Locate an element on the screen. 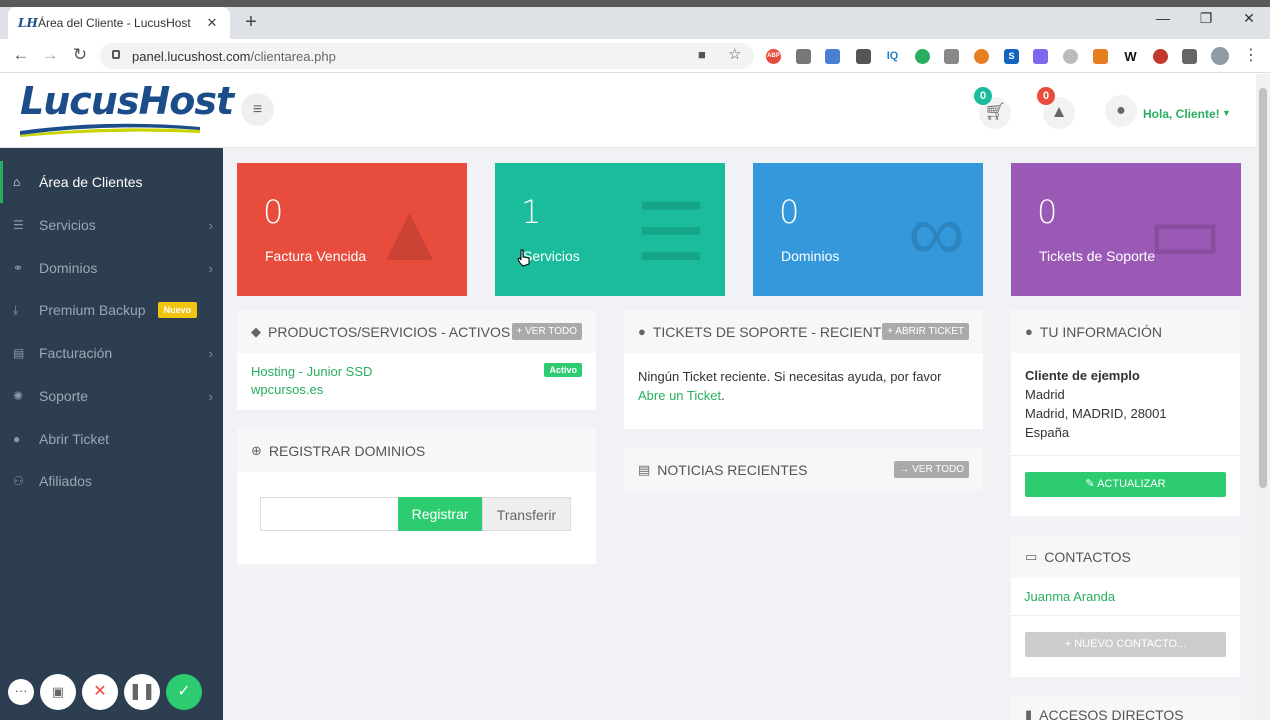 Image resolution: width=1270 pixels, height=720 pixels. window-top-strip is located at coordinates (635, 3).